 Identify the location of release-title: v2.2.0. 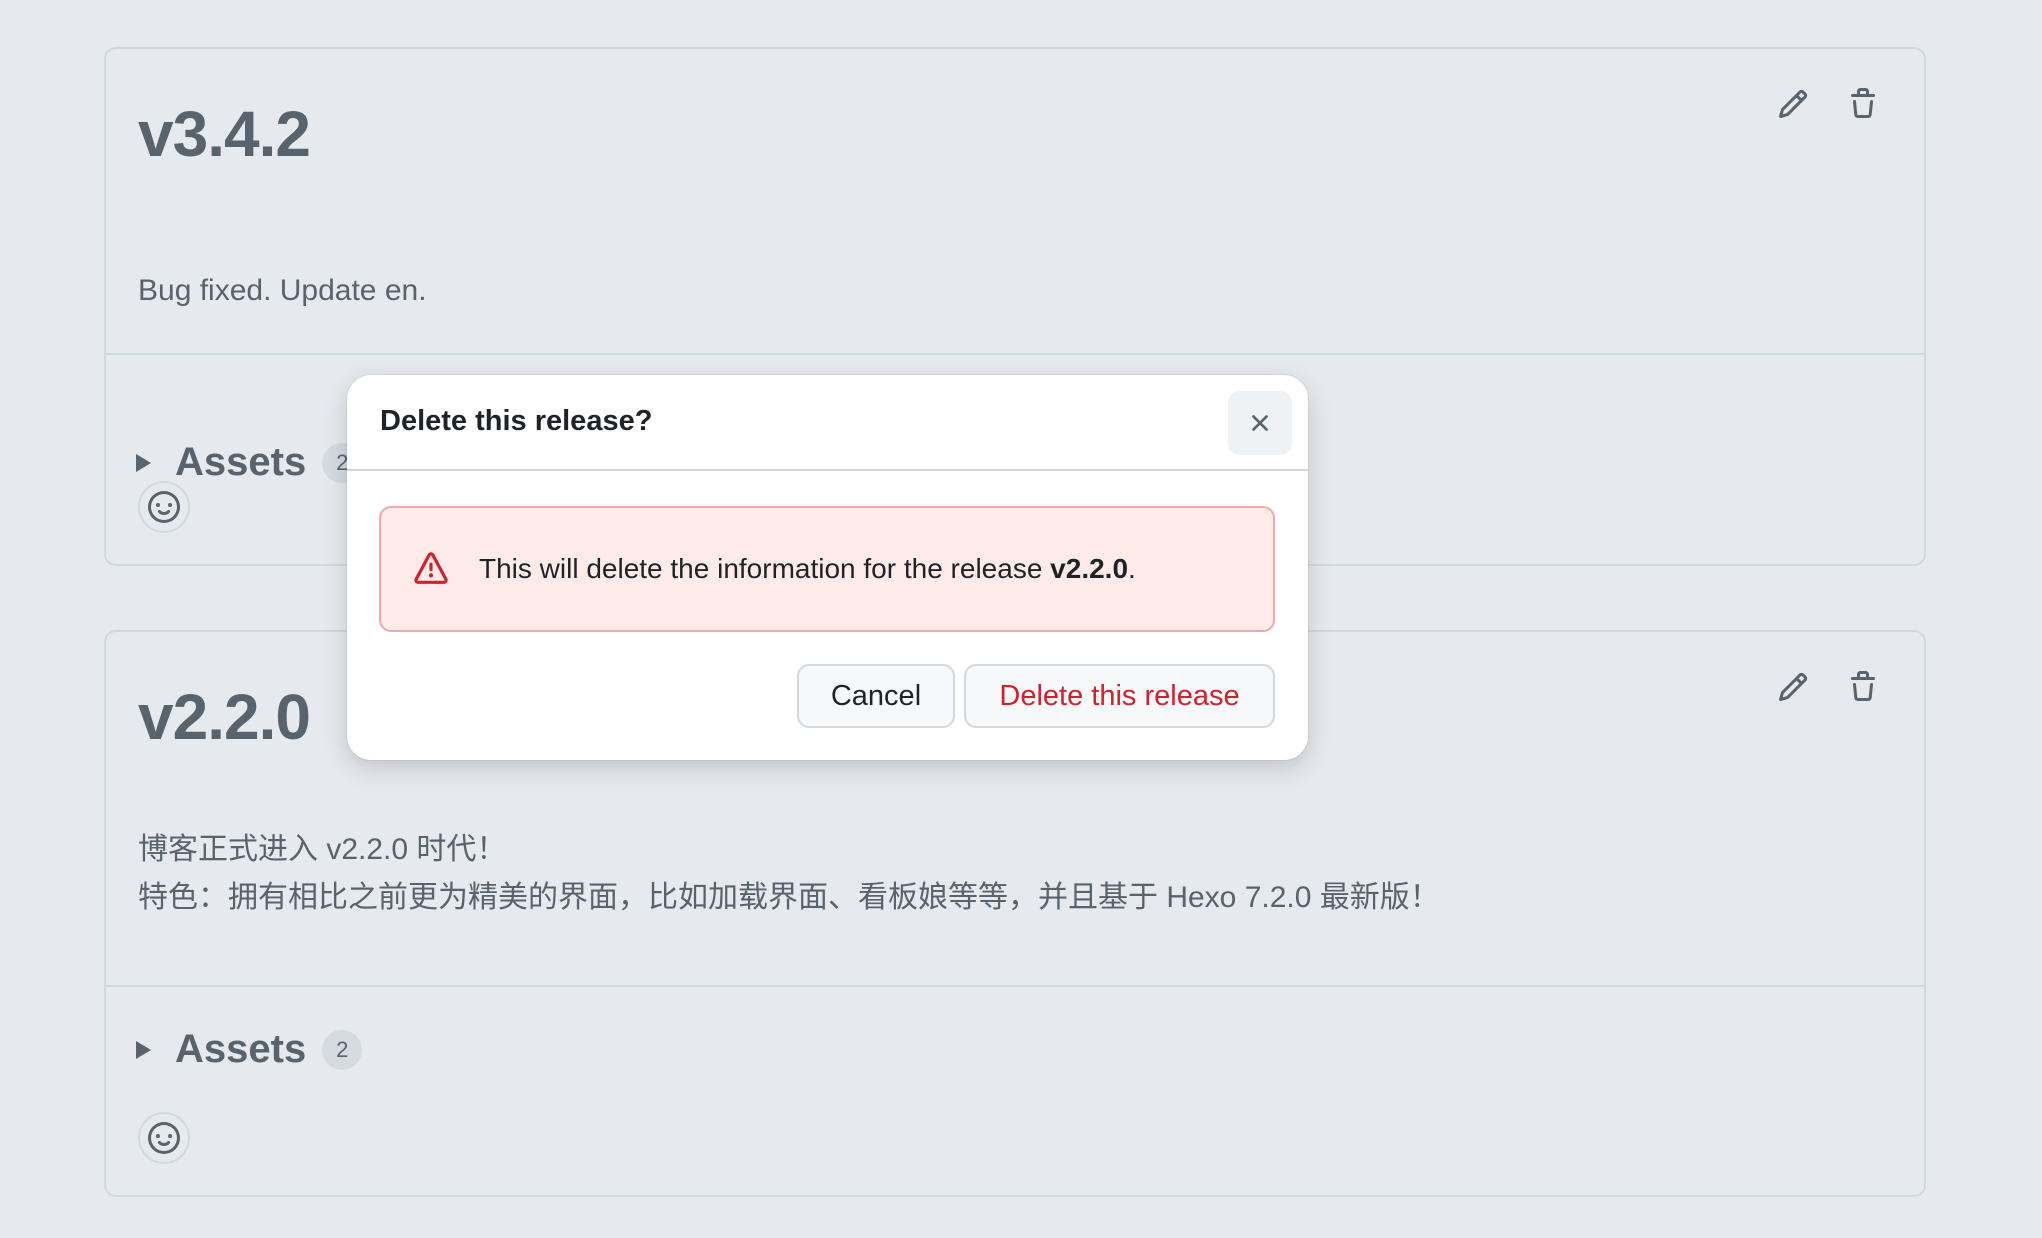
(224, 717).